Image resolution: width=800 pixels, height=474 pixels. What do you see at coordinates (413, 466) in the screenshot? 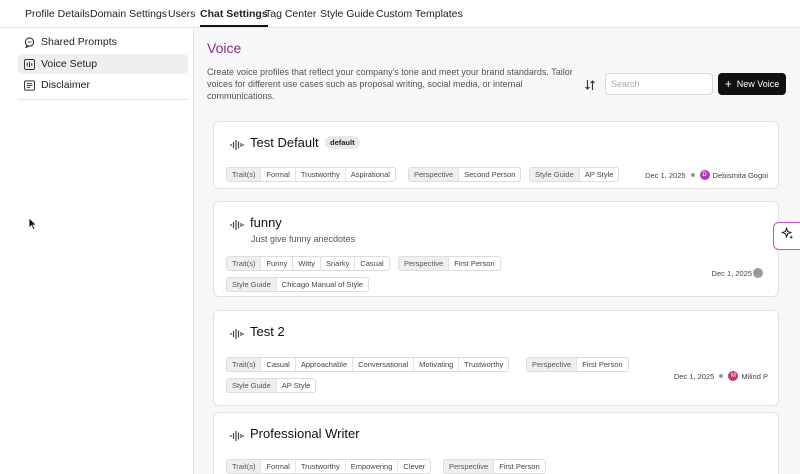
I see `trait-chip: Clever` at bounding box center [413, 466].